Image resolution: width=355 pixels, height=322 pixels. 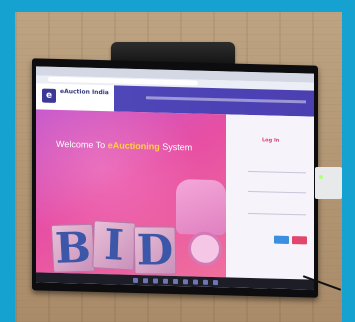 I want to click on captcha-field, so click(x=277, y=211).